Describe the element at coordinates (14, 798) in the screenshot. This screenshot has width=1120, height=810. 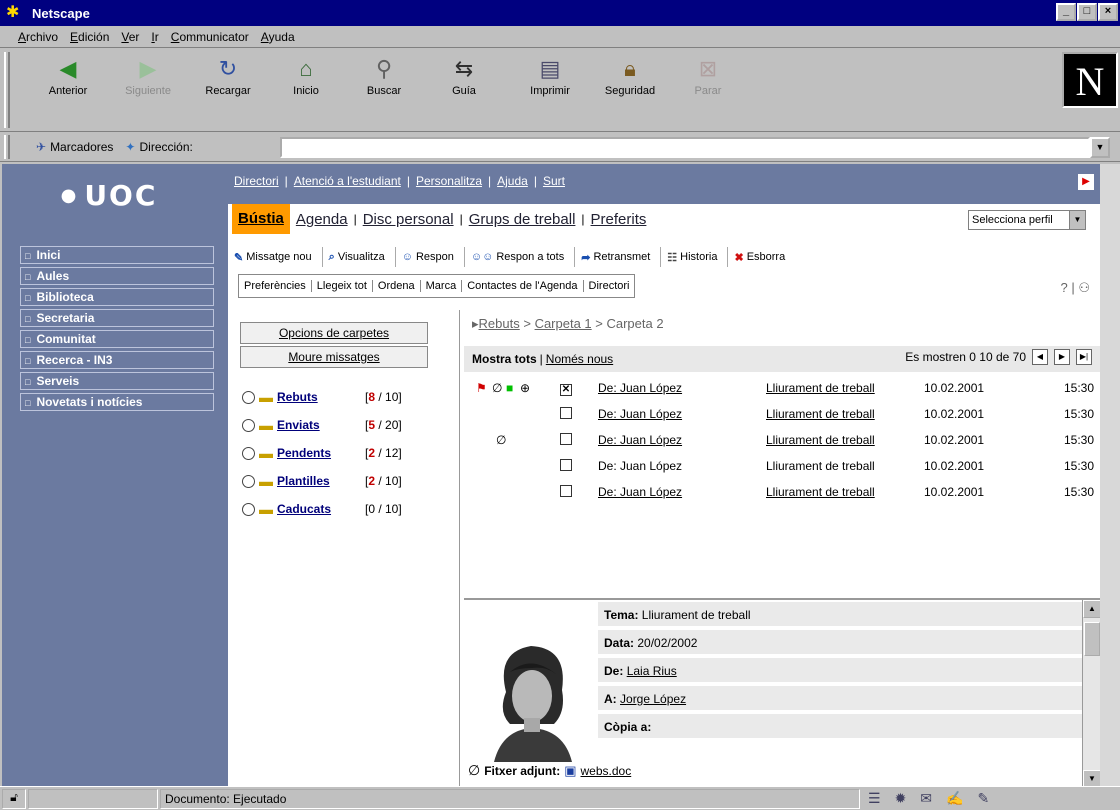
I see `security-status-icon: 🔓︎` at that location.